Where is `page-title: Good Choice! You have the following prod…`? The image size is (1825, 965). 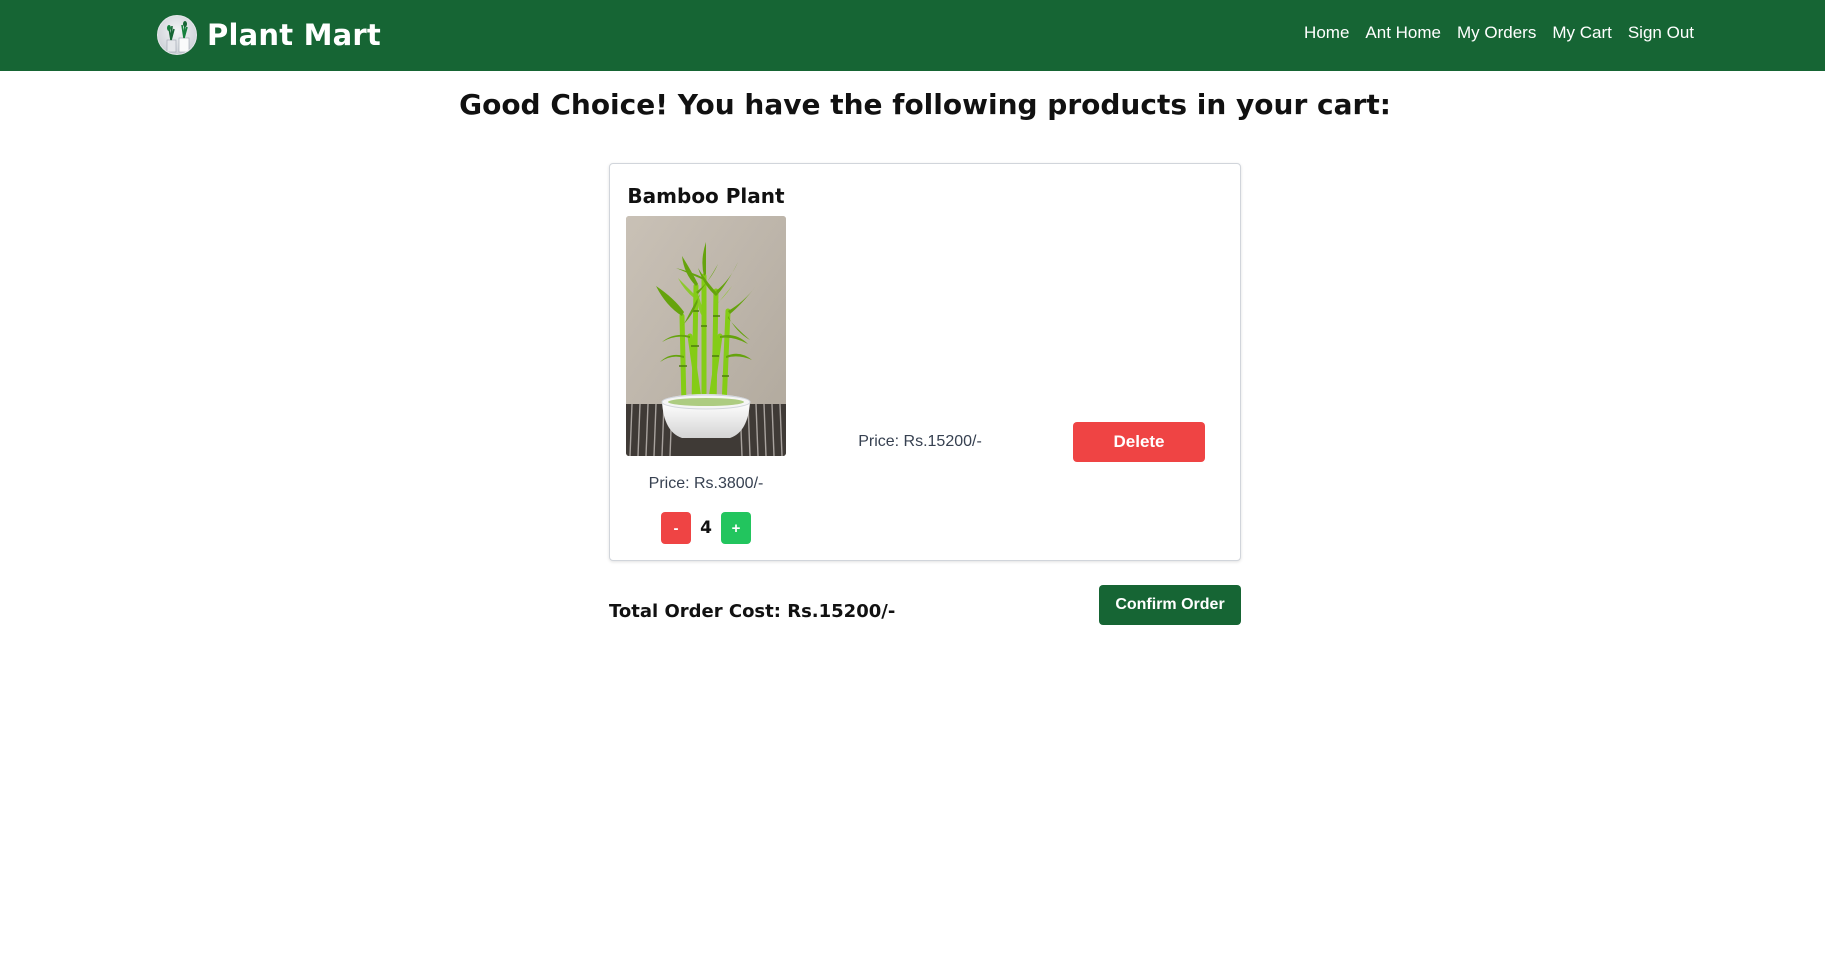
page-title: Good Choice! You have the following prod… is located at coordinates (925, 104).